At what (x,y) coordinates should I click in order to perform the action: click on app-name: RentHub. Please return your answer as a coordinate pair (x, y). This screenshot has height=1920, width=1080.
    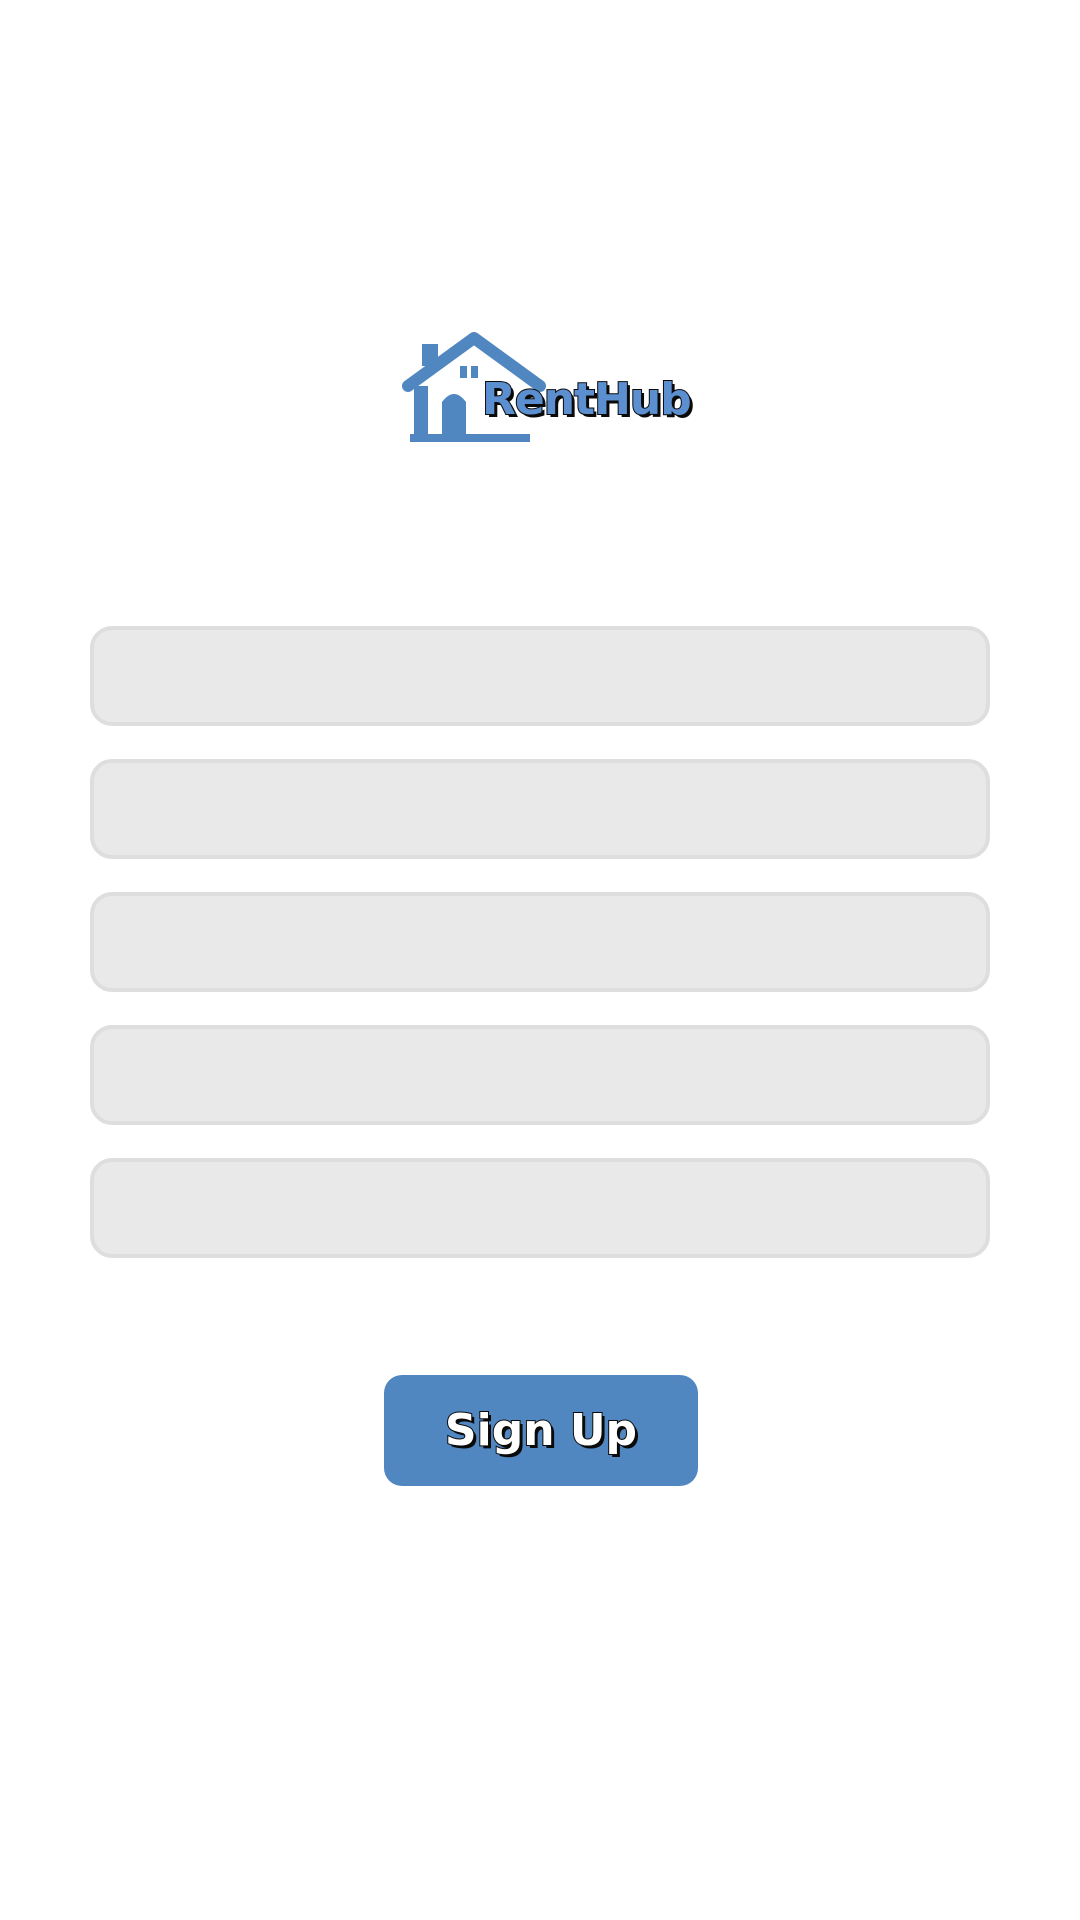
    Looking at the image, I should click on (587, 399).